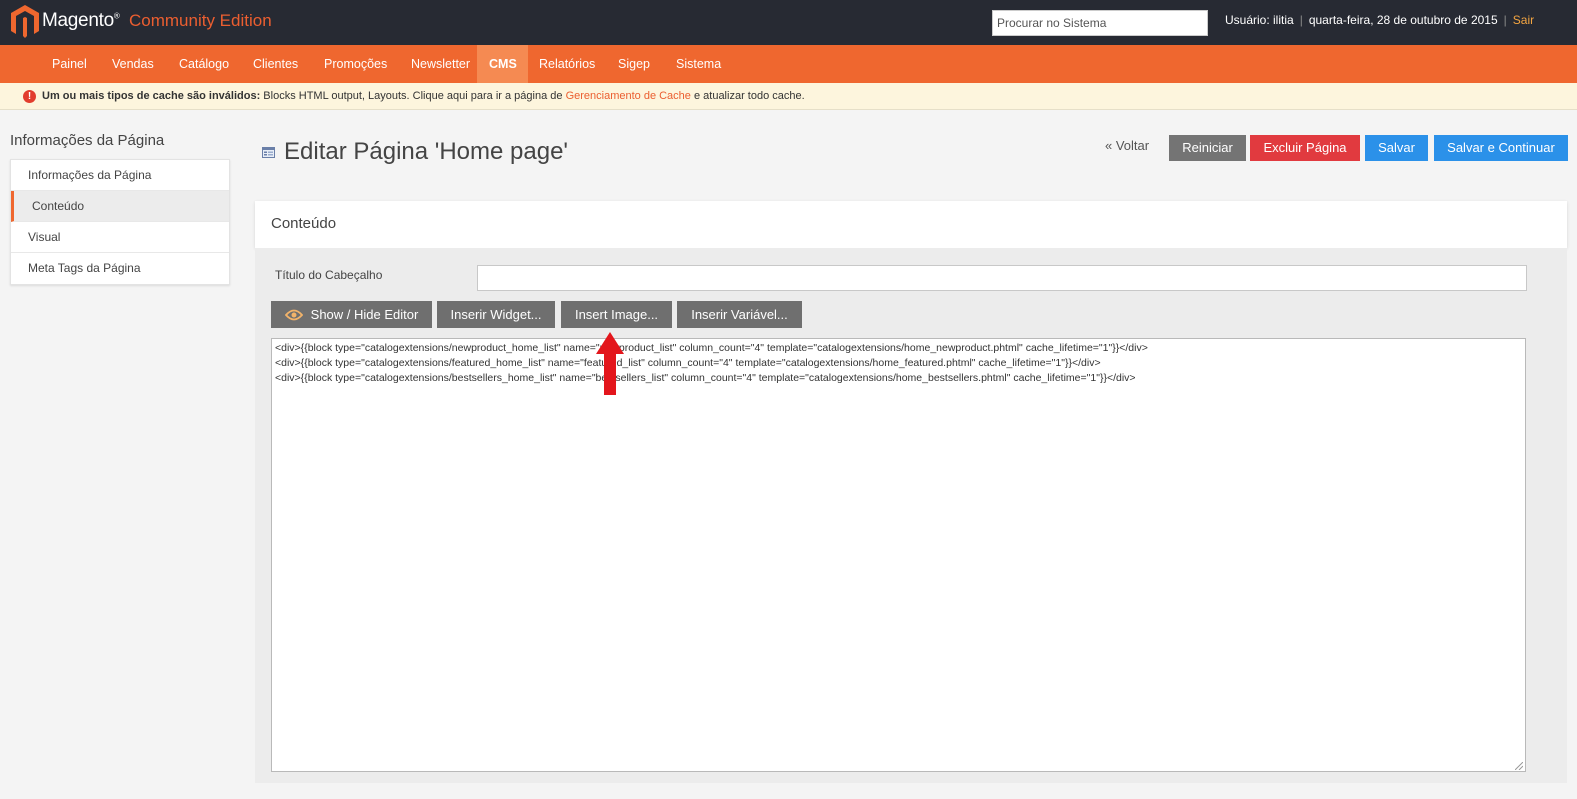  I want to click on nav-item-sigep: Sigep, so click(634, 64).